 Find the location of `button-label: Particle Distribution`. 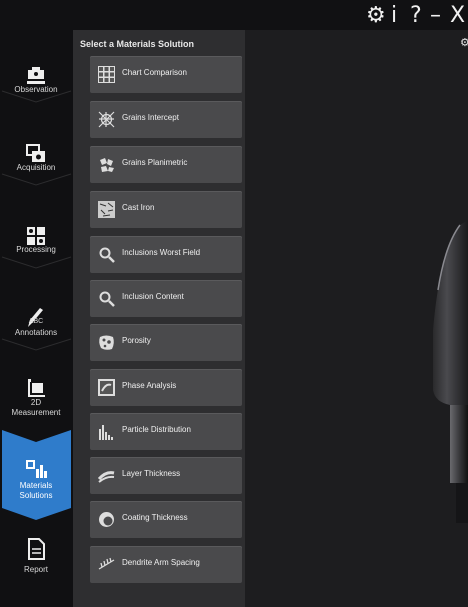

button-label: Particle Distribution is located at coordinates (156, 429).